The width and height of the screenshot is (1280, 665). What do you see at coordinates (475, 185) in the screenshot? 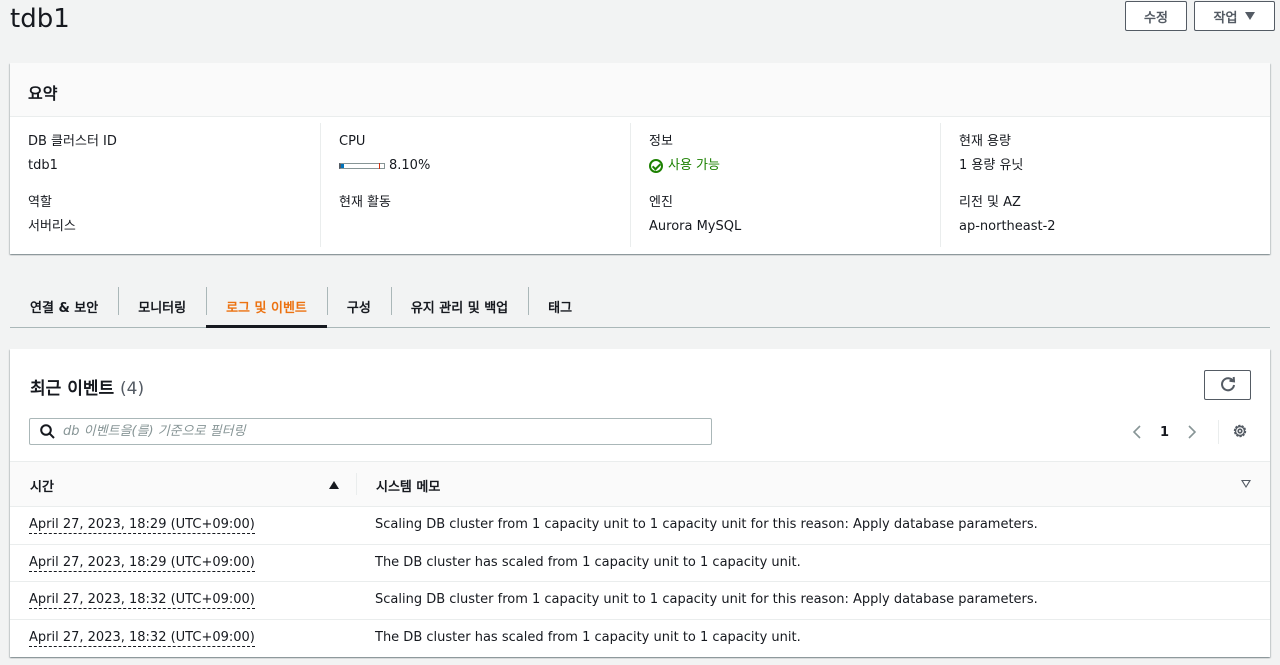
I see `summary-column-2: CPU 8.10% 현재 활동` at bounding box center [475, 185].